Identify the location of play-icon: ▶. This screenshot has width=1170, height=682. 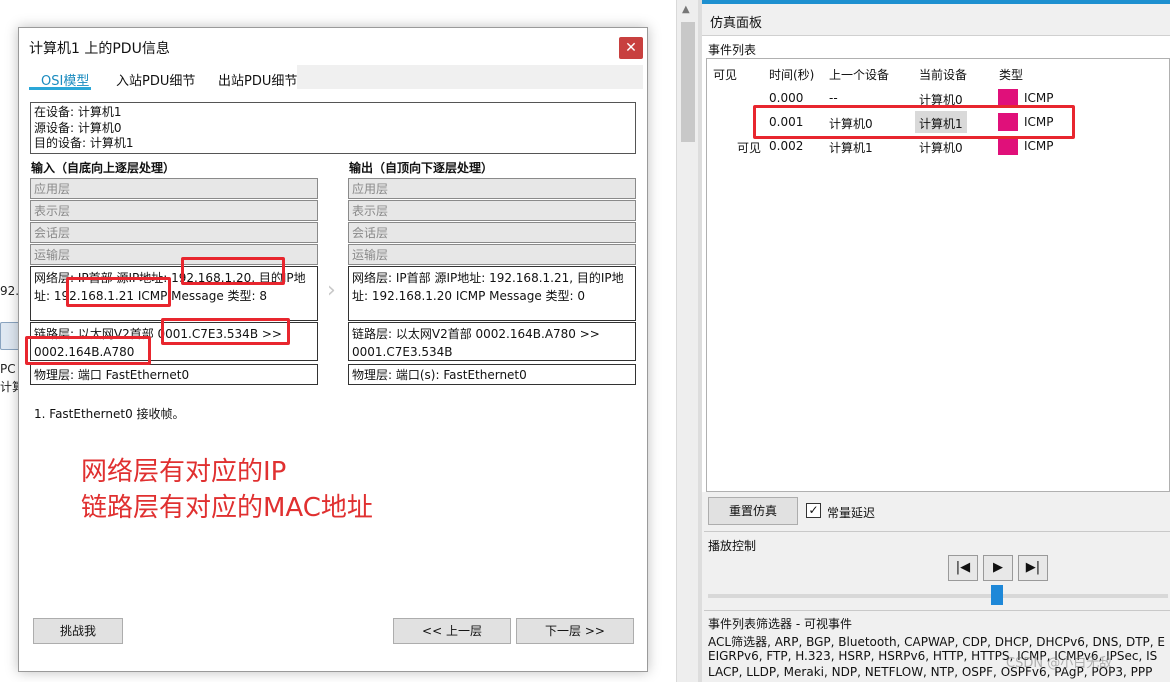
(998, 568).